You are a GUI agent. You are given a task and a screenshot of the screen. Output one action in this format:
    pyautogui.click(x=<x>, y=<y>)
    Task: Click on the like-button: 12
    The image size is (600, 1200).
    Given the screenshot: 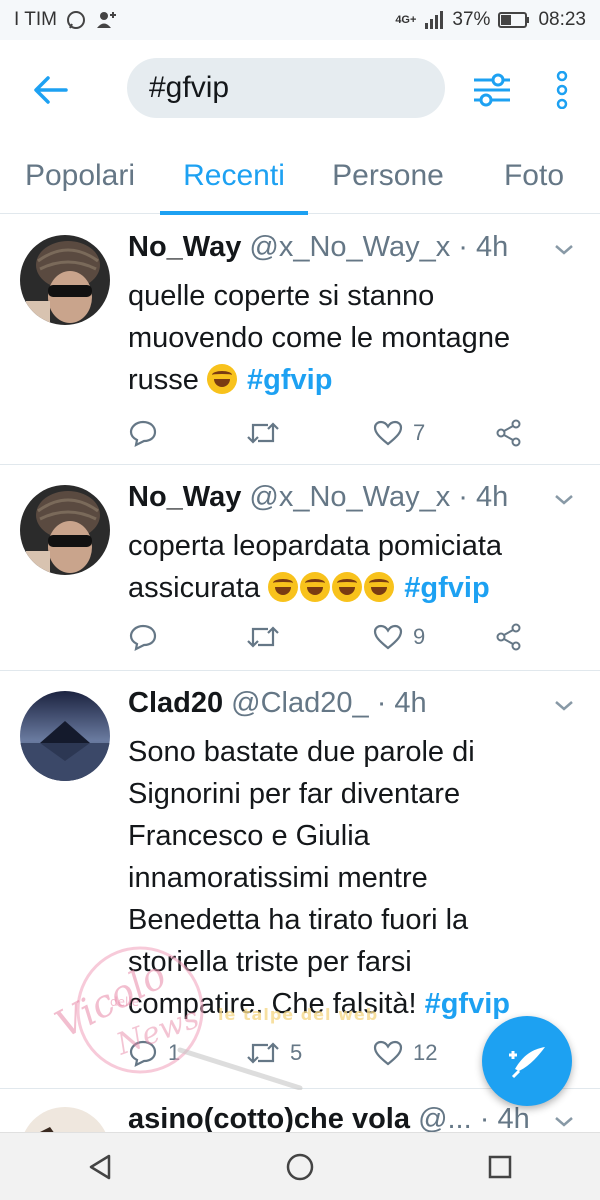 What is the action you would take?
    pyautogui.click(x=405, y=1053)
    